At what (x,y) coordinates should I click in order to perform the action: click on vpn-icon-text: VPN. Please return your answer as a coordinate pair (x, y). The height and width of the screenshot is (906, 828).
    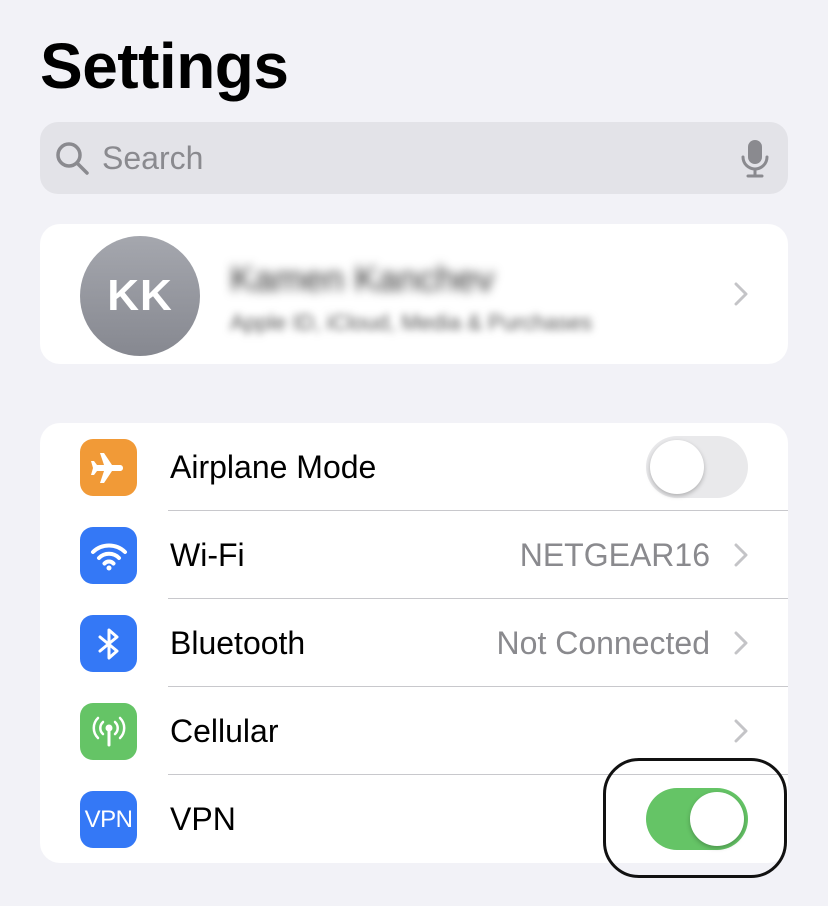
    Looking at the image, I should click on (108, 819).